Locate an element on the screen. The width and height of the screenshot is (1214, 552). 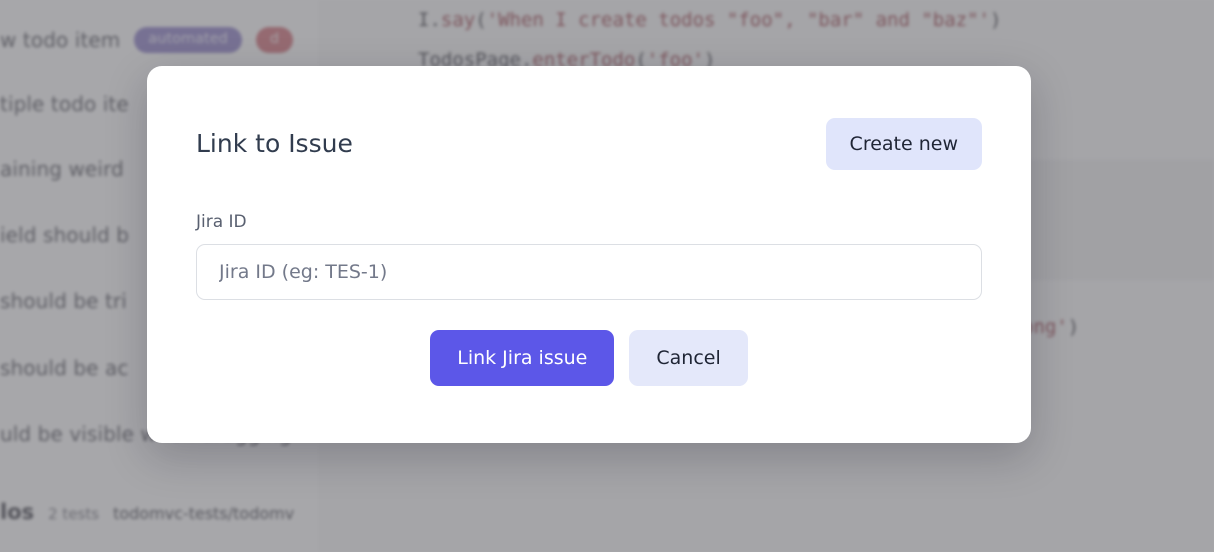
dialog-title: Link to Issue is located at coordinates (274, 143).